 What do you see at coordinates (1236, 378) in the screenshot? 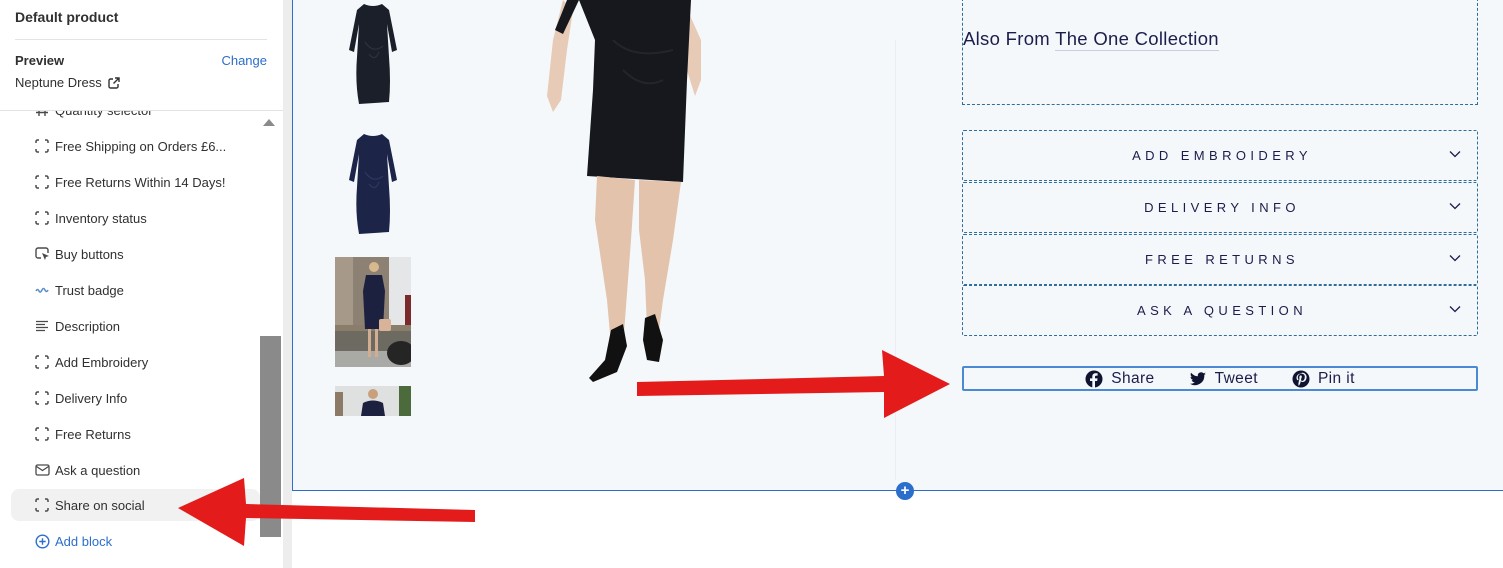
I see `share-label: Tweet` at bounding box center [1236, 378].